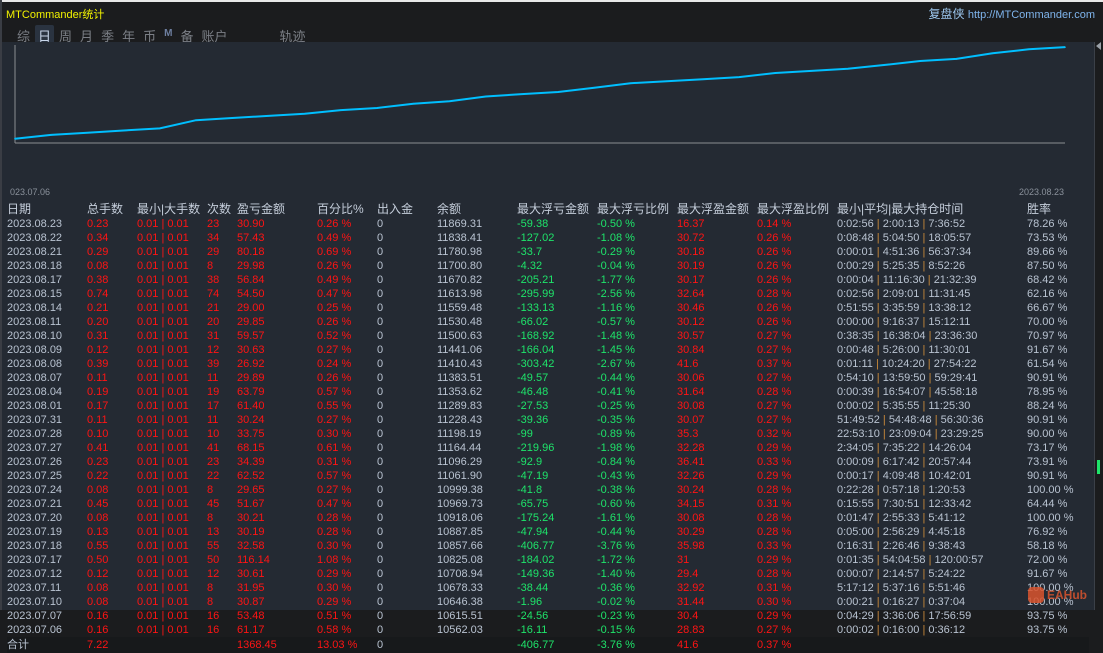 This screenshot has width=1103, height=653. What do you see at coordinates (907, 378) in the screenshot?
I see `cell-hold-time: 0:54:10 | 13:59:50 | 59:29:41` at bounding box center [907, 378].